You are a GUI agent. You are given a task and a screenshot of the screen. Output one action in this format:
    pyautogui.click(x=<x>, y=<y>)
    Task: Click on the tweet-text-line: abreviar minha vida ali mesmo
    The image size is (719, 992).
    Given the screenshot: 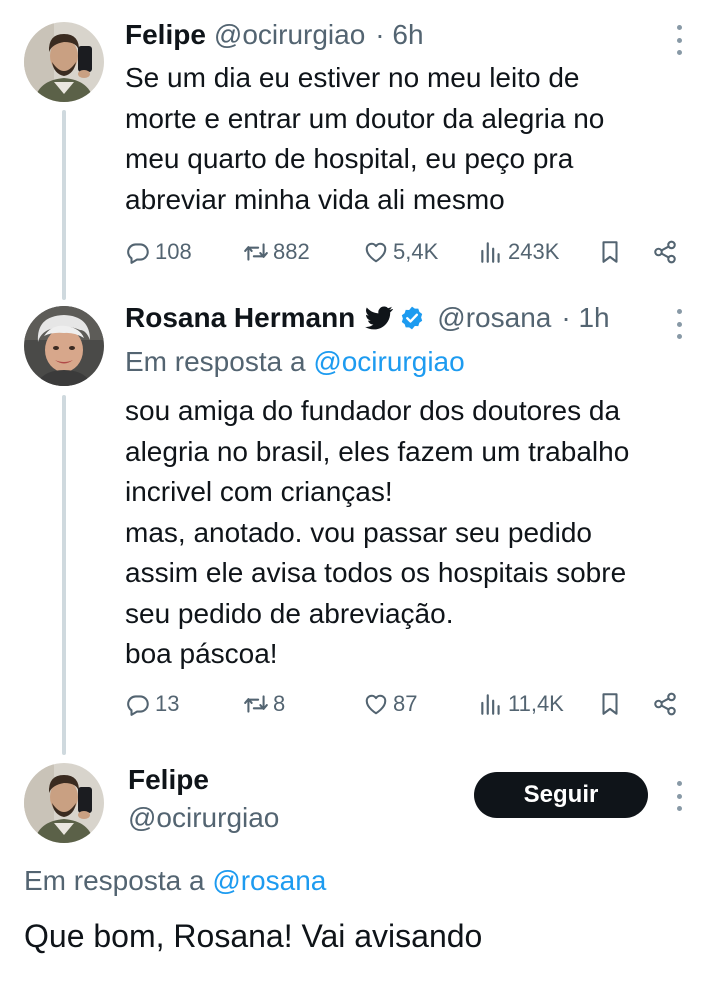 What is the action you would take?
    pyautogui.click(x=315, y=199)
    